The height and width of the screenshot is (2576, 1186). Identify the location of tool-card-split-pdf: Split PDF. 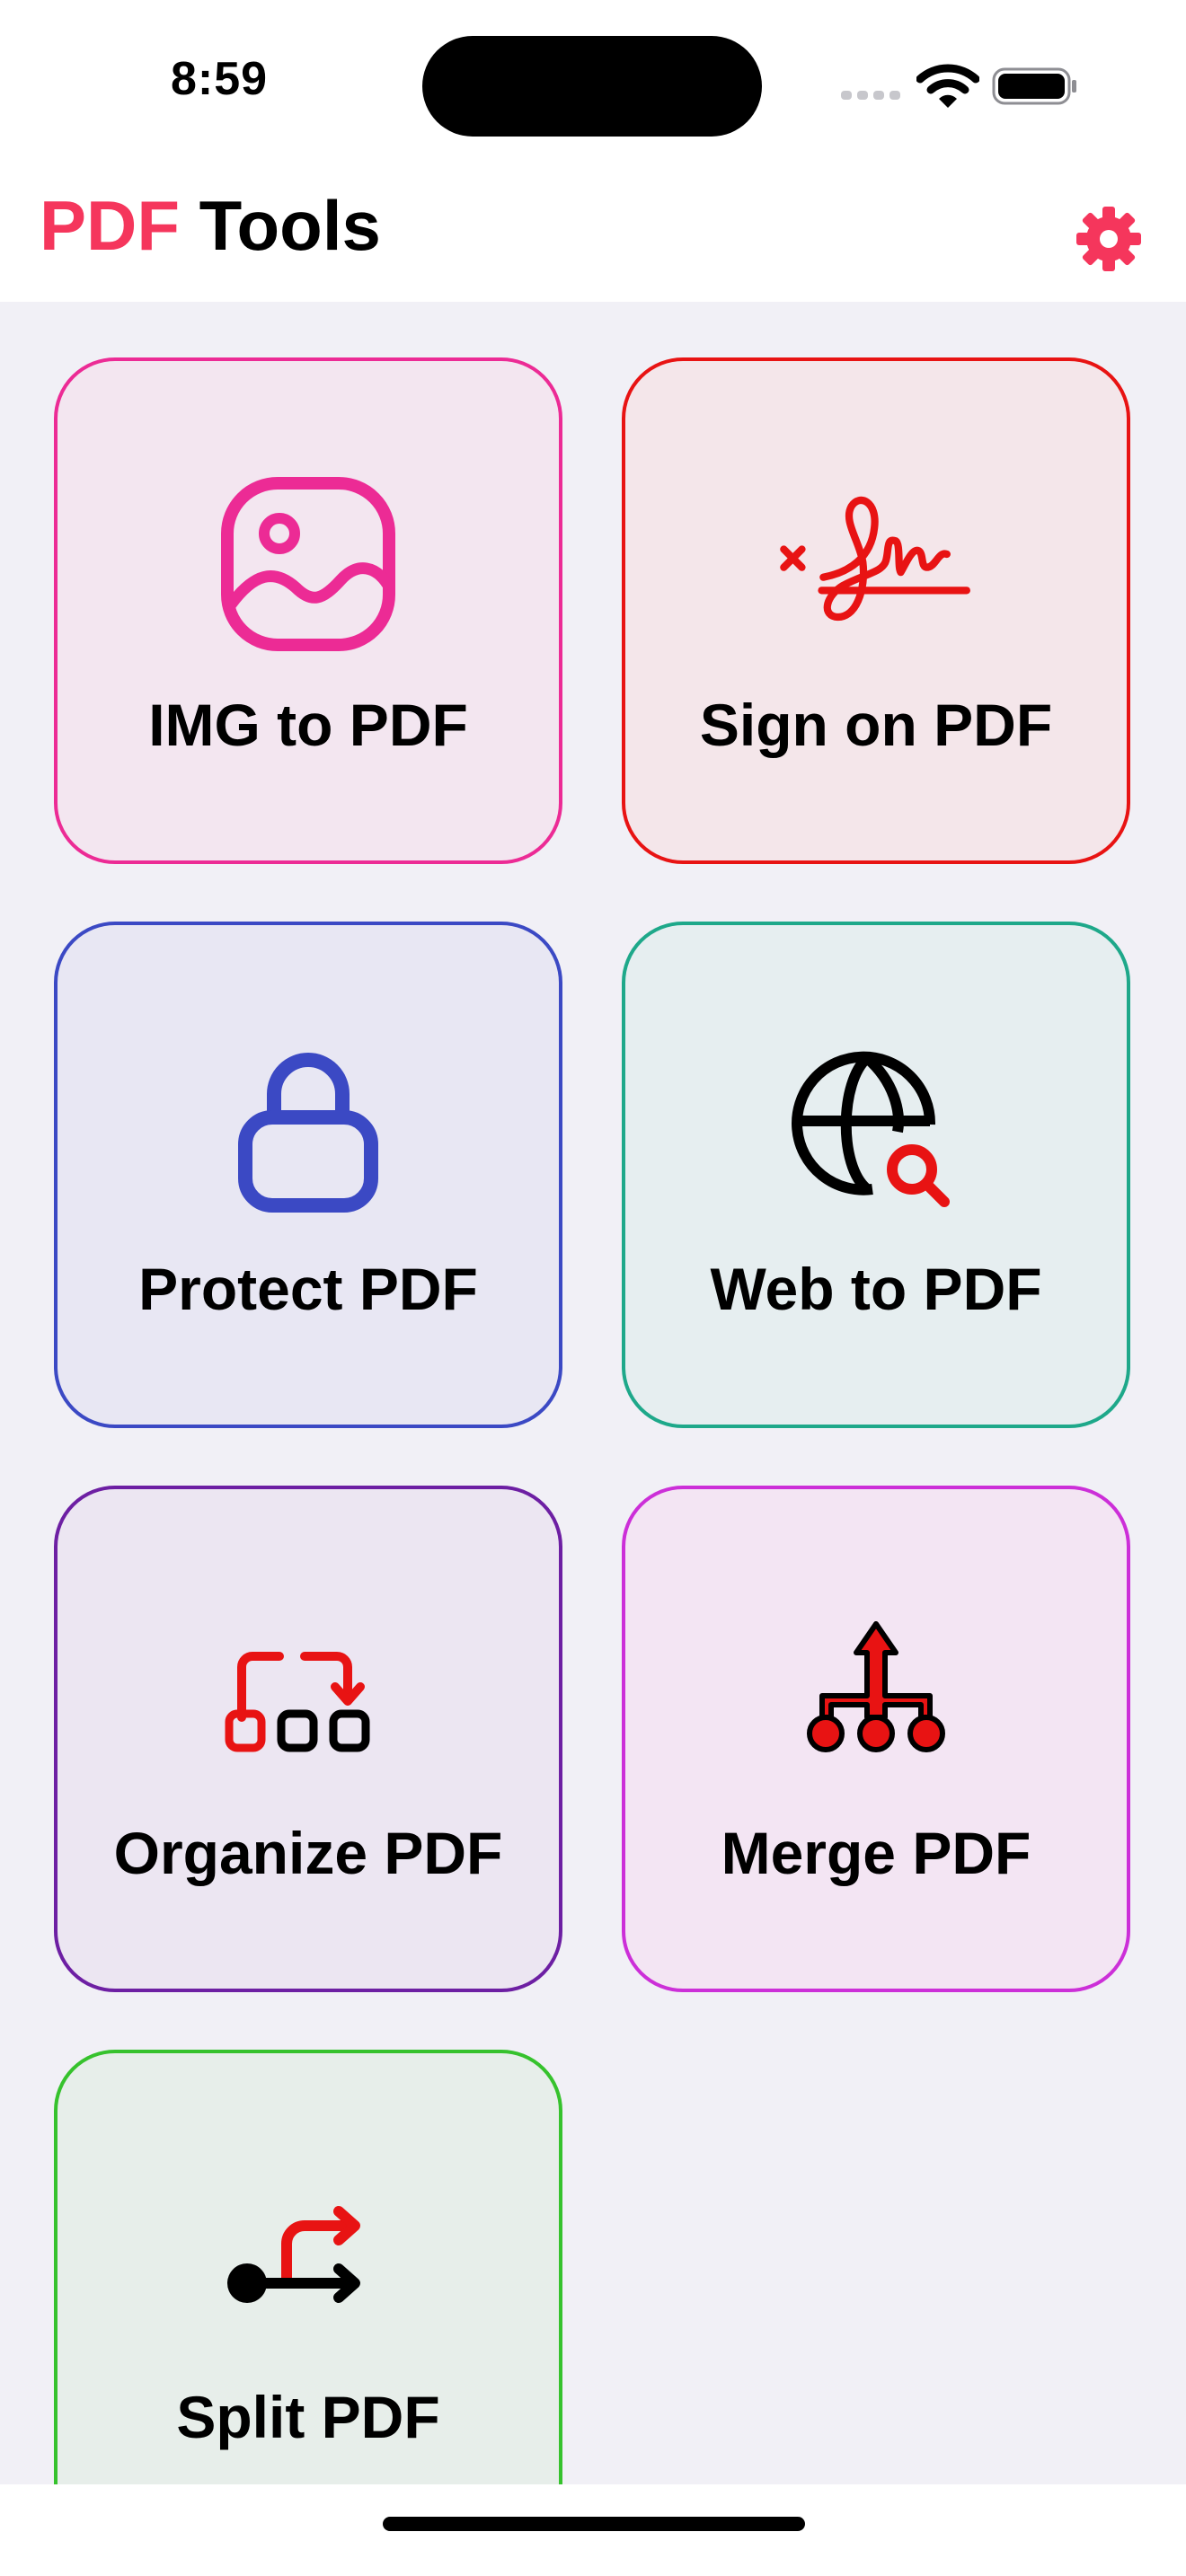
(308, 2267).